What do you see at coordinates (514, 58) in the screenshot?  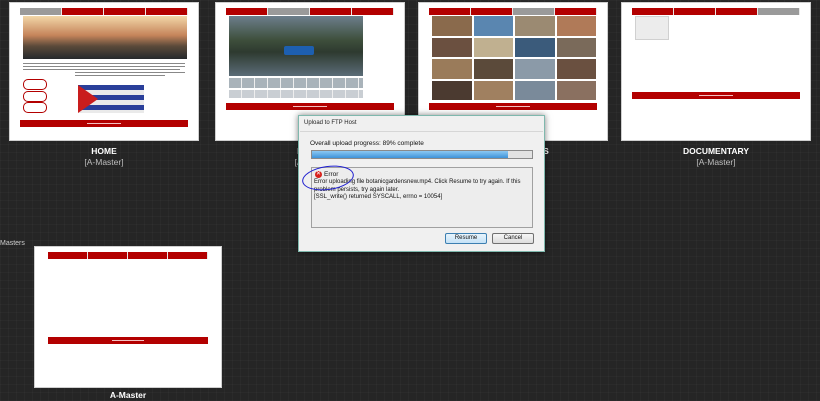 I see `thumbnail-video-grid` at bounding box center [514, 58].